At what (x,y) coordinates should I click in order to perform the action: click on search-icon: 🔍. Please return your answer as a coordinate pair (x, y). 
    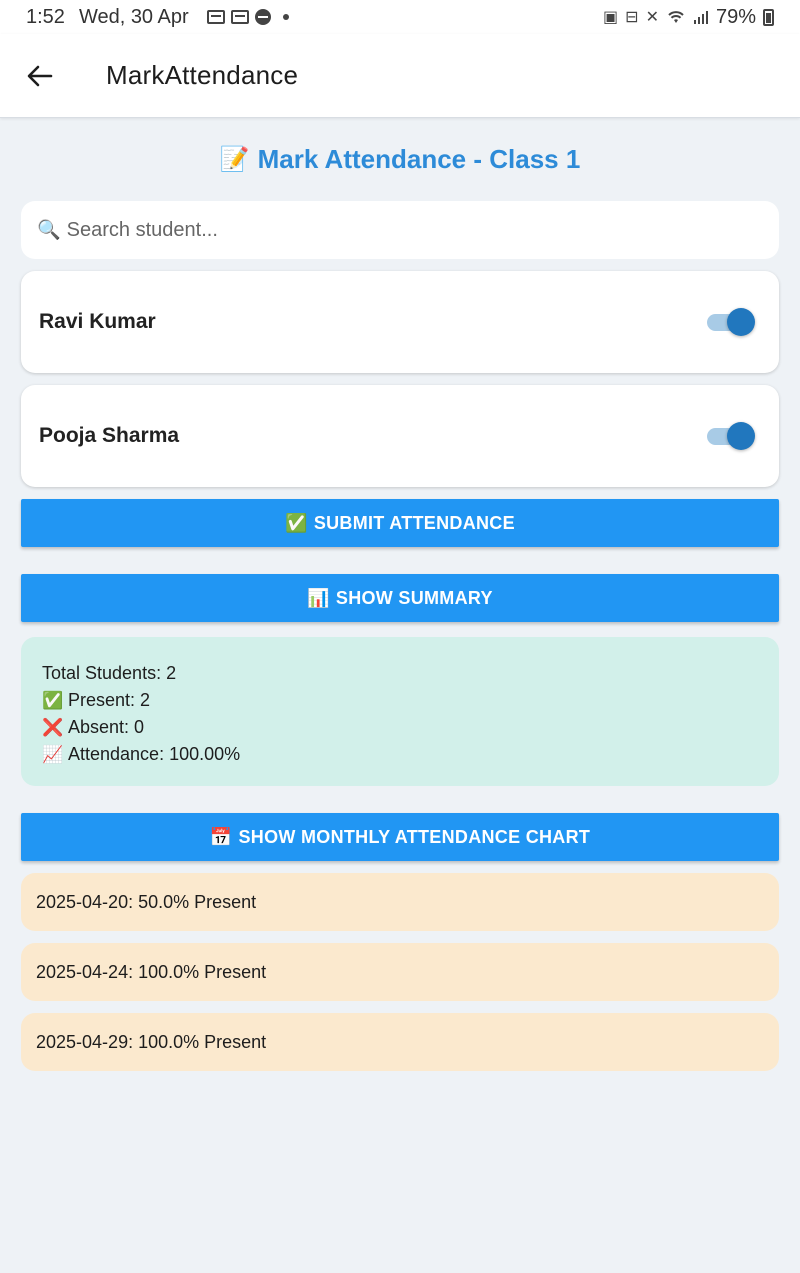
    Looking at the image, I should click on (49, 230).